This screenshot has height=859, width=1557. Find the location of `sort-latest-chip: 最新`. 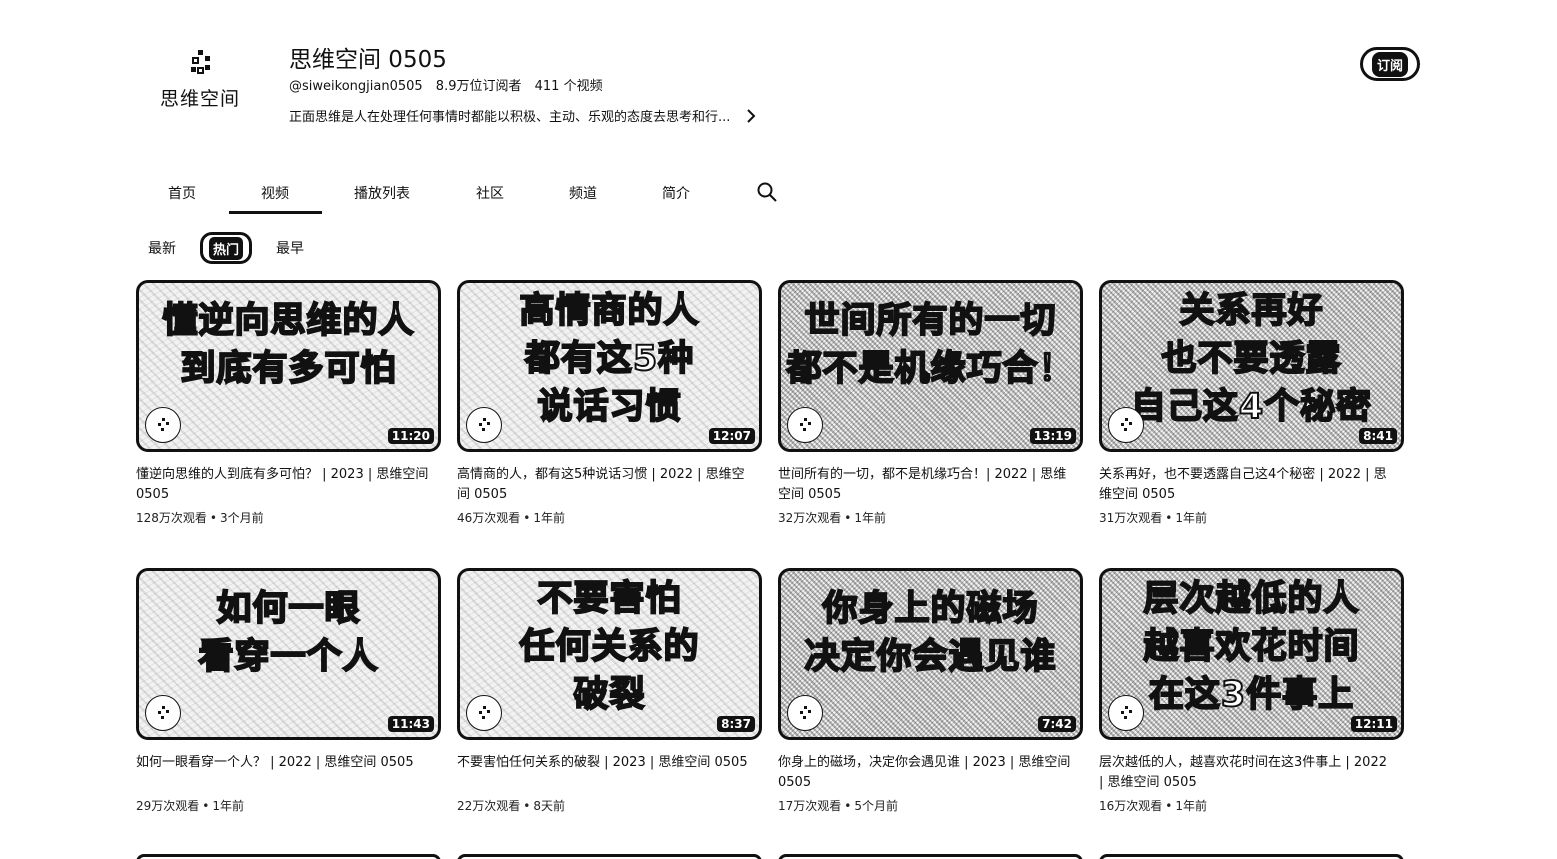

sort-latest-chip: 最新 is located at coordinates (162, 248).